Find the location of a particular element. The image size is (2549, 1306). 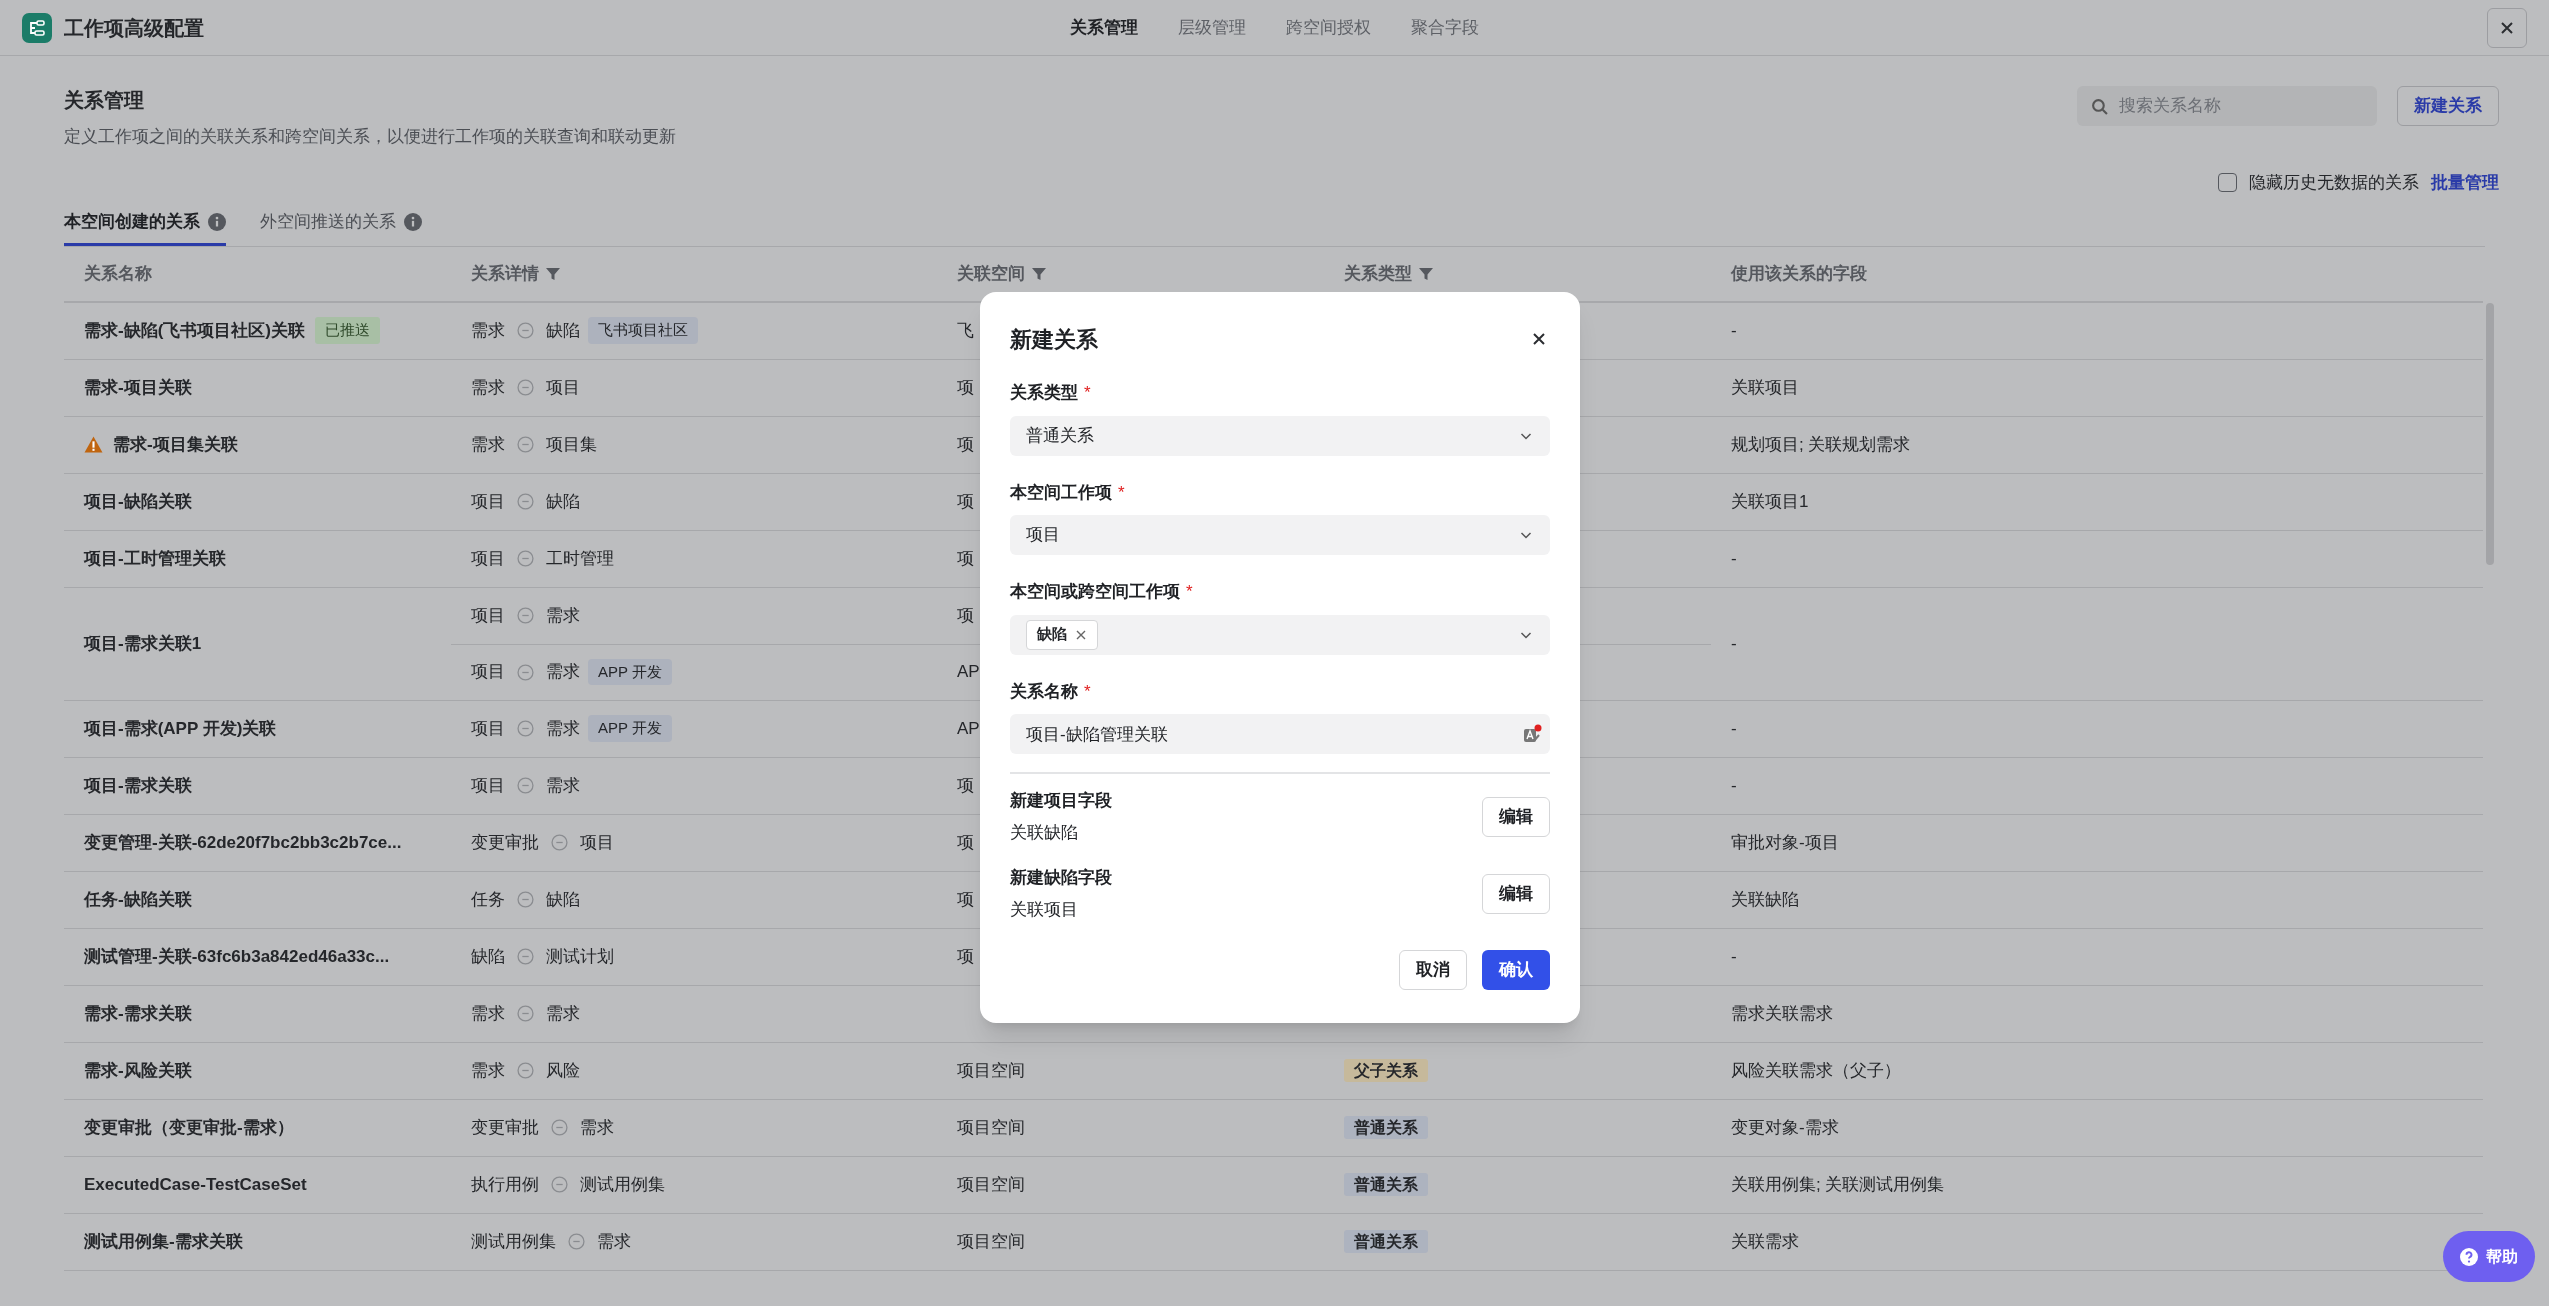

relation-name: ExecutedCase-TestCaseSet is located at coordinates (195, 1184).